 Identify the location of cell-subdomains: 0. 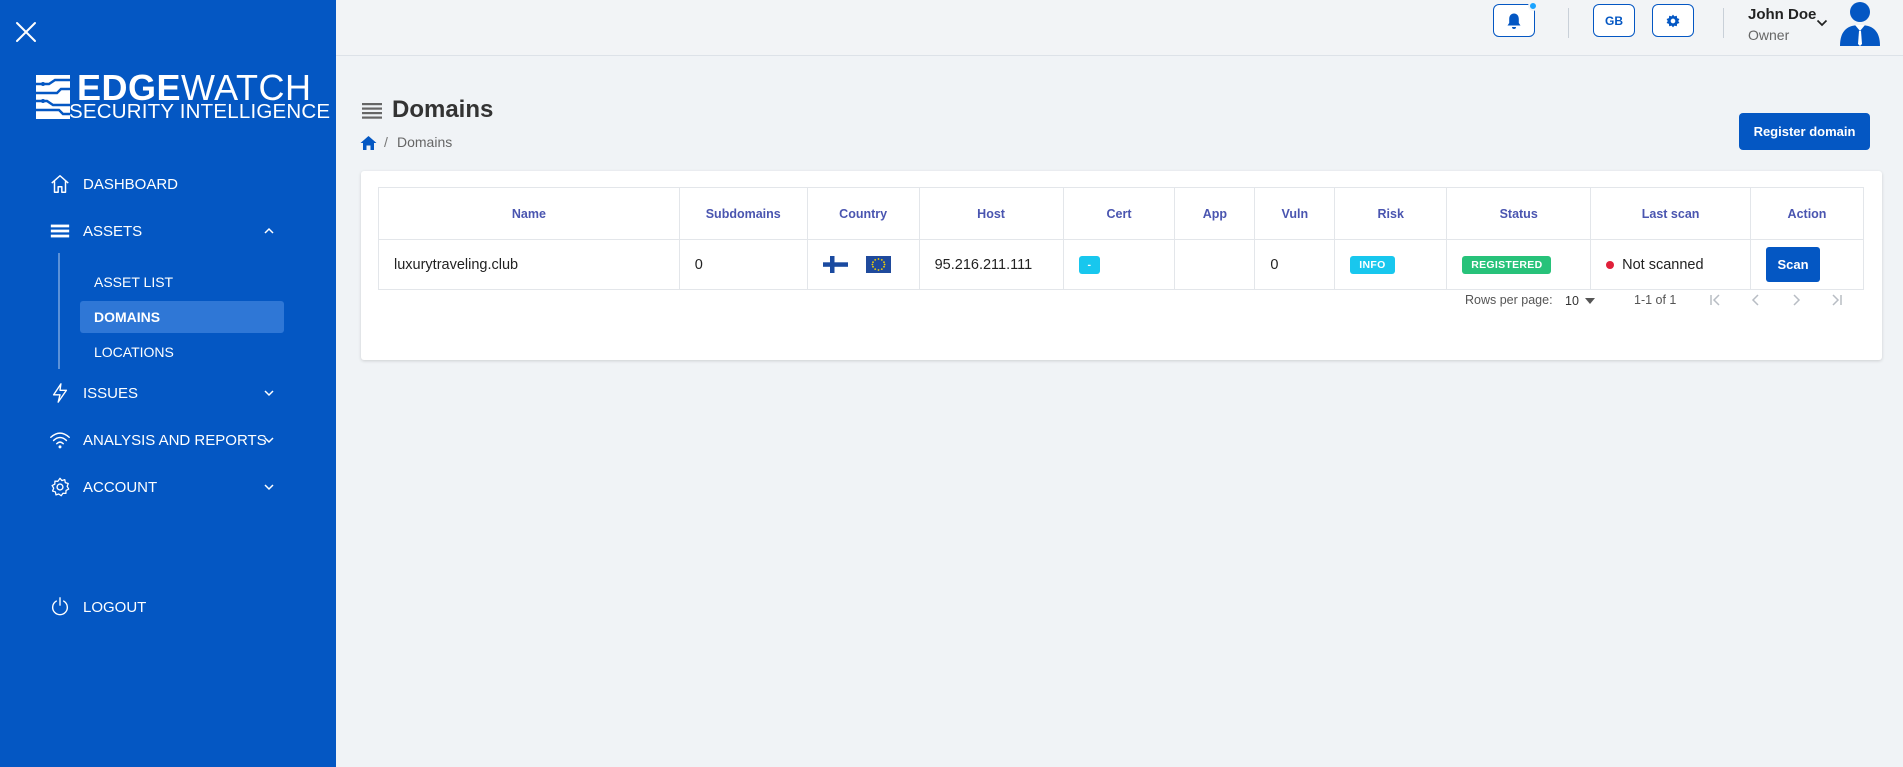
(743, 264).